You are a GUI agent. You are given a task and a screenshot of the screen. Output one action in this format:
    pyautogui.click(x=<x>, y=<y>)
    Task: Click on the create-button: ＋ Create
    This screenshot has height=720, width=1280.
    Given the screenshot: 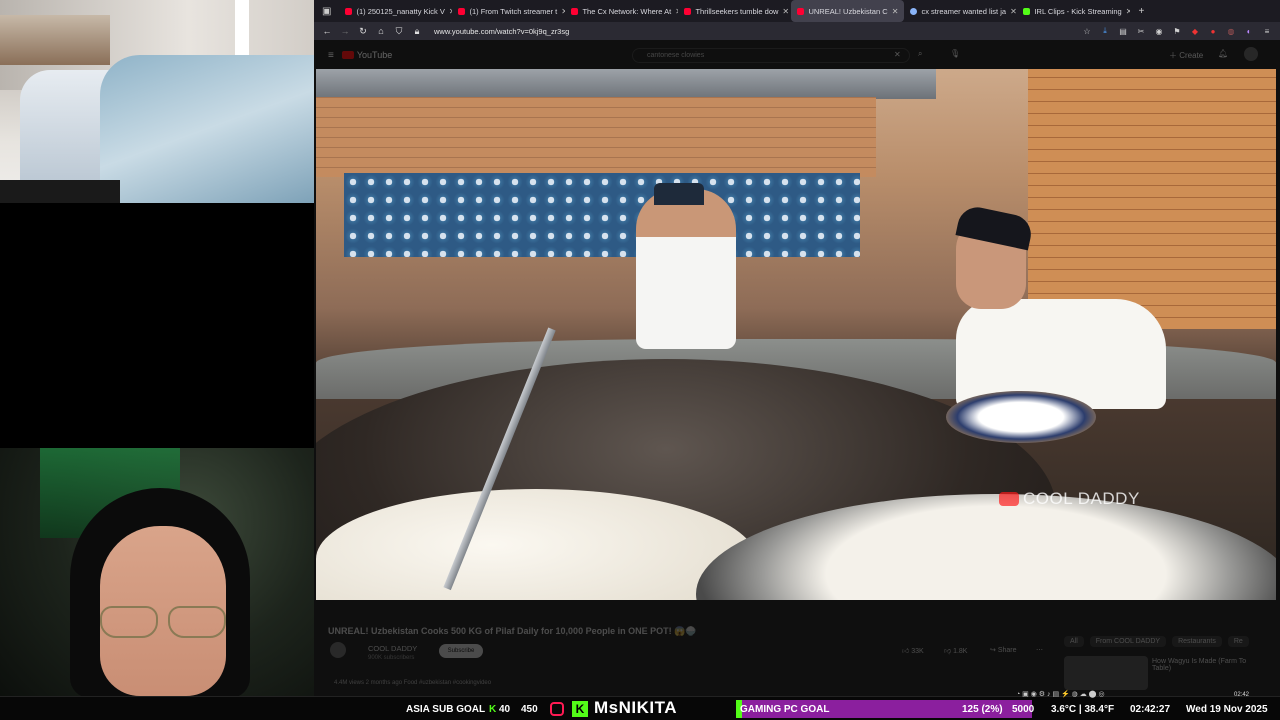 What is the action you would take?
    pyautogui.click(x=1186, y=55)
    